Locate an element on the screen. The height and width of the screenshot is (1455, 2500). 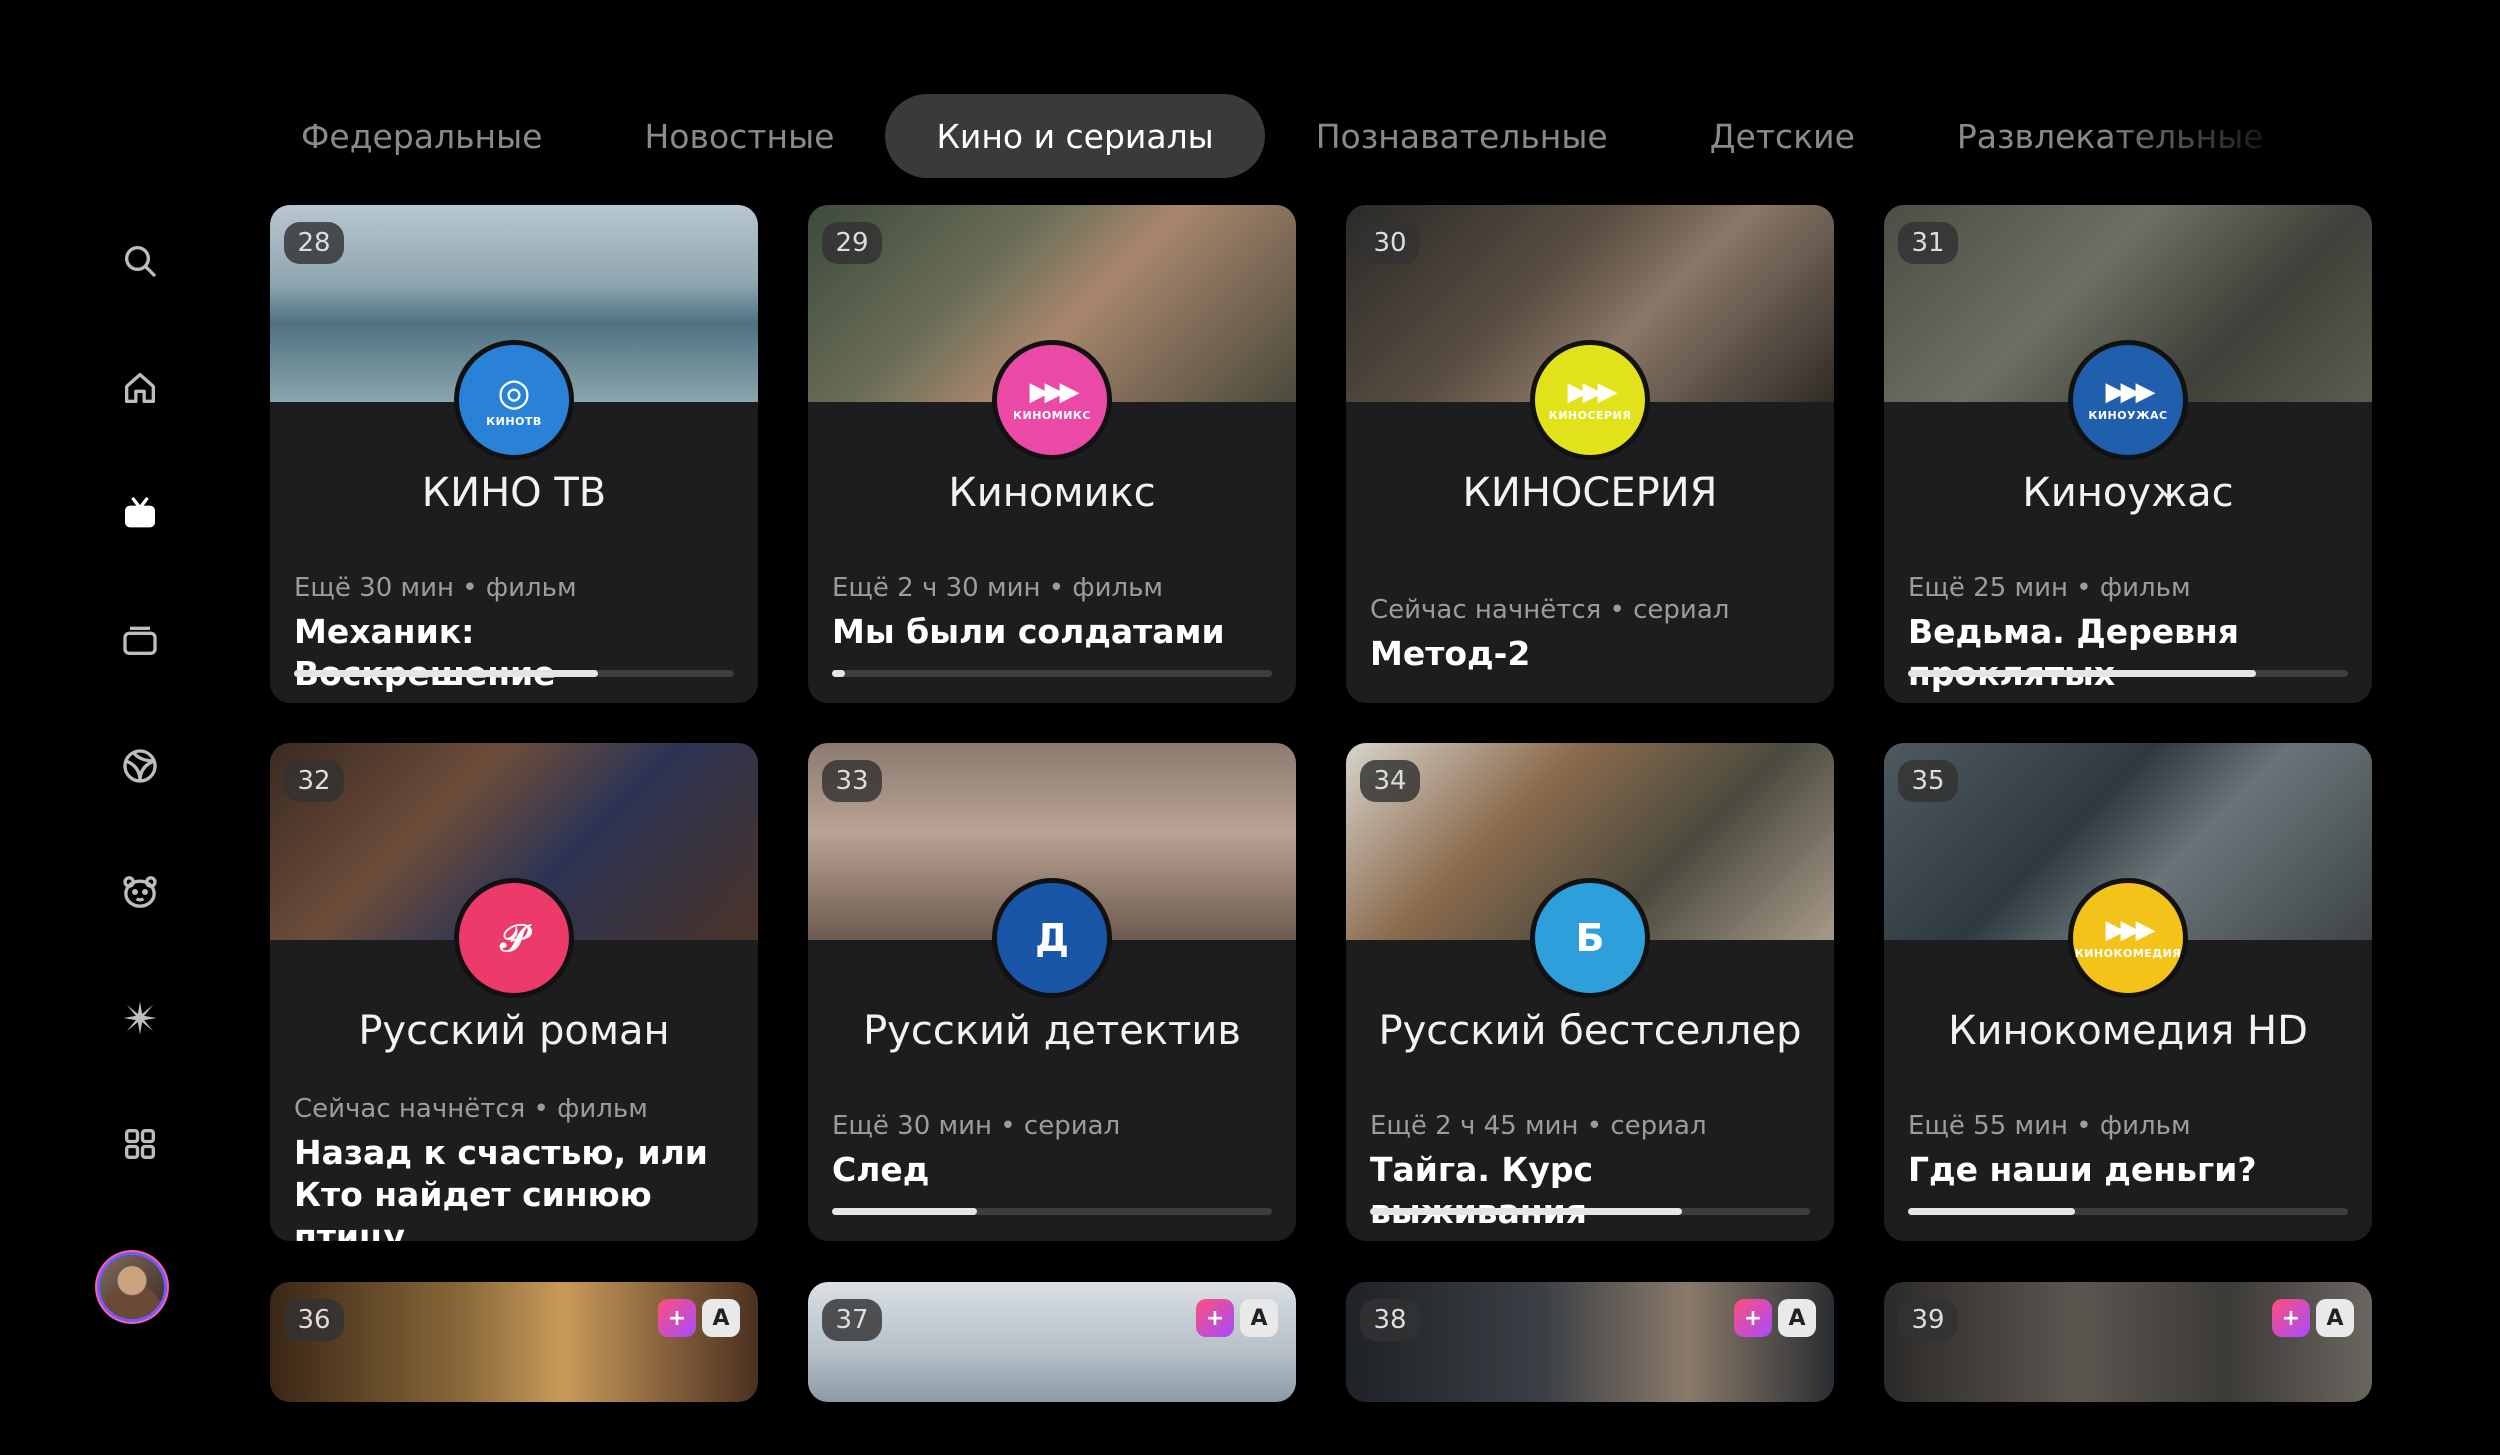
channel-number: 34 is located at coordinates (1390, 781).